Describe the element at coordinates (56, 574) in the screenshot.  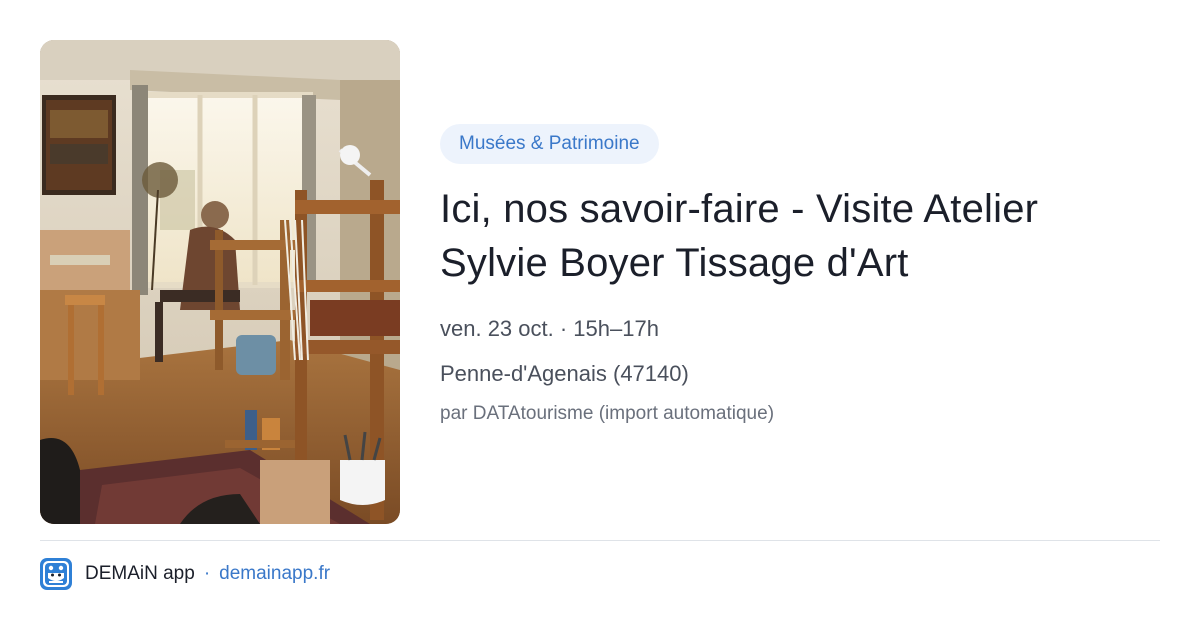
I see `demain-app-logo-icon` at that location.